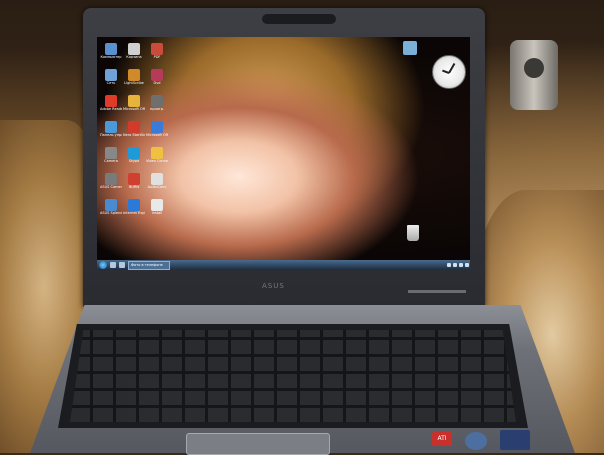 The width and height of the screenshot is (604, 455). Describe the element at coordinates (157, 161) in the screenshot. I see `desktop-icon-label: Video Converter` at that location.